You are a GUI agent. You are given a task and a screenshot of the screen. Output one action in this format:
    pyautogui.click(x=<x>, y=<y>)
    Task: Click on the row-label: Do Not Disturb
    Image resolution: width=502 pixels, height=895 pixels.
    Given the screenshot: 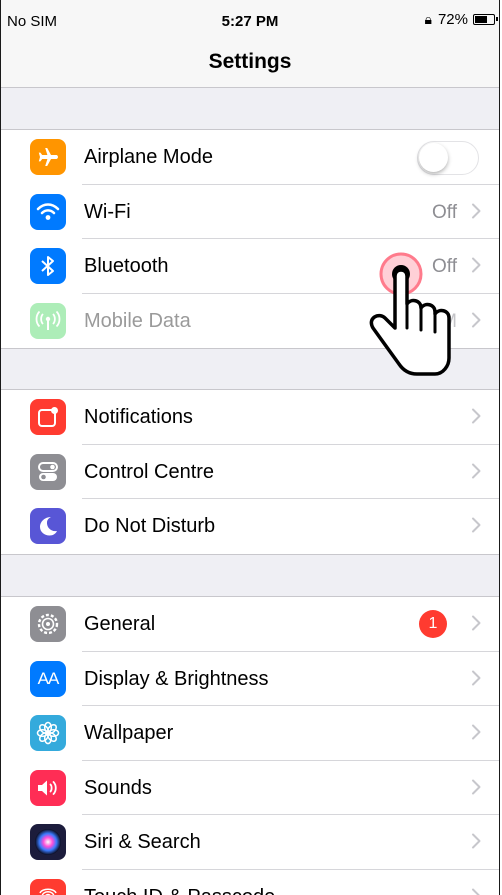 What is the action you would take?
    pyautogui.click(x=150, y=526)
    